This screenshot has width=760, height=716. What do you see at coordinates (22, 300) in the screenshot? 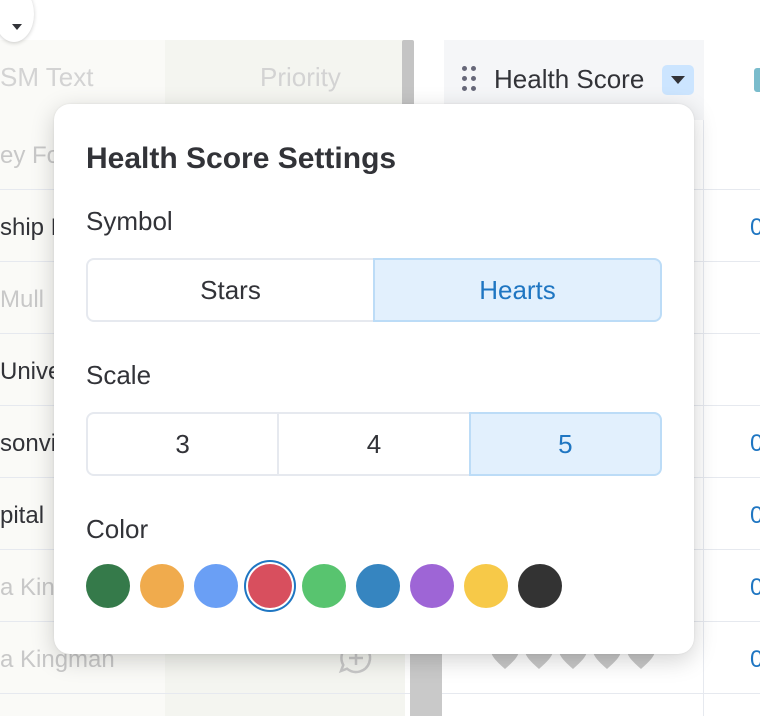
I see `item-name: Mull` at bounding box center [22, 300].